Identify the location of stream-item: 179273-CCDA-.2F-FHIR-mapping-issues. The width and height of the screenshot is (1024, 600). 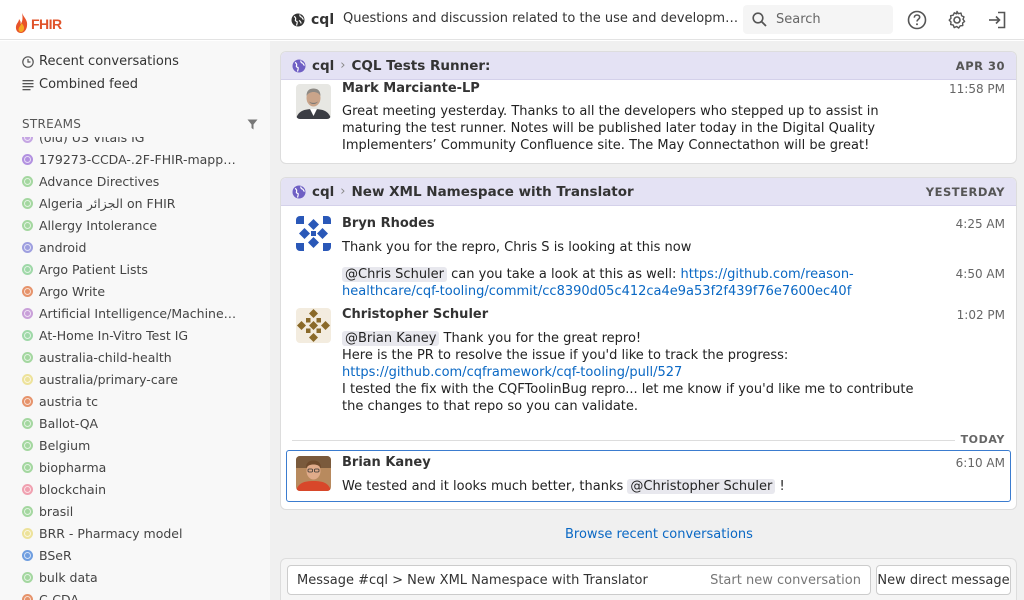
(129, 159).